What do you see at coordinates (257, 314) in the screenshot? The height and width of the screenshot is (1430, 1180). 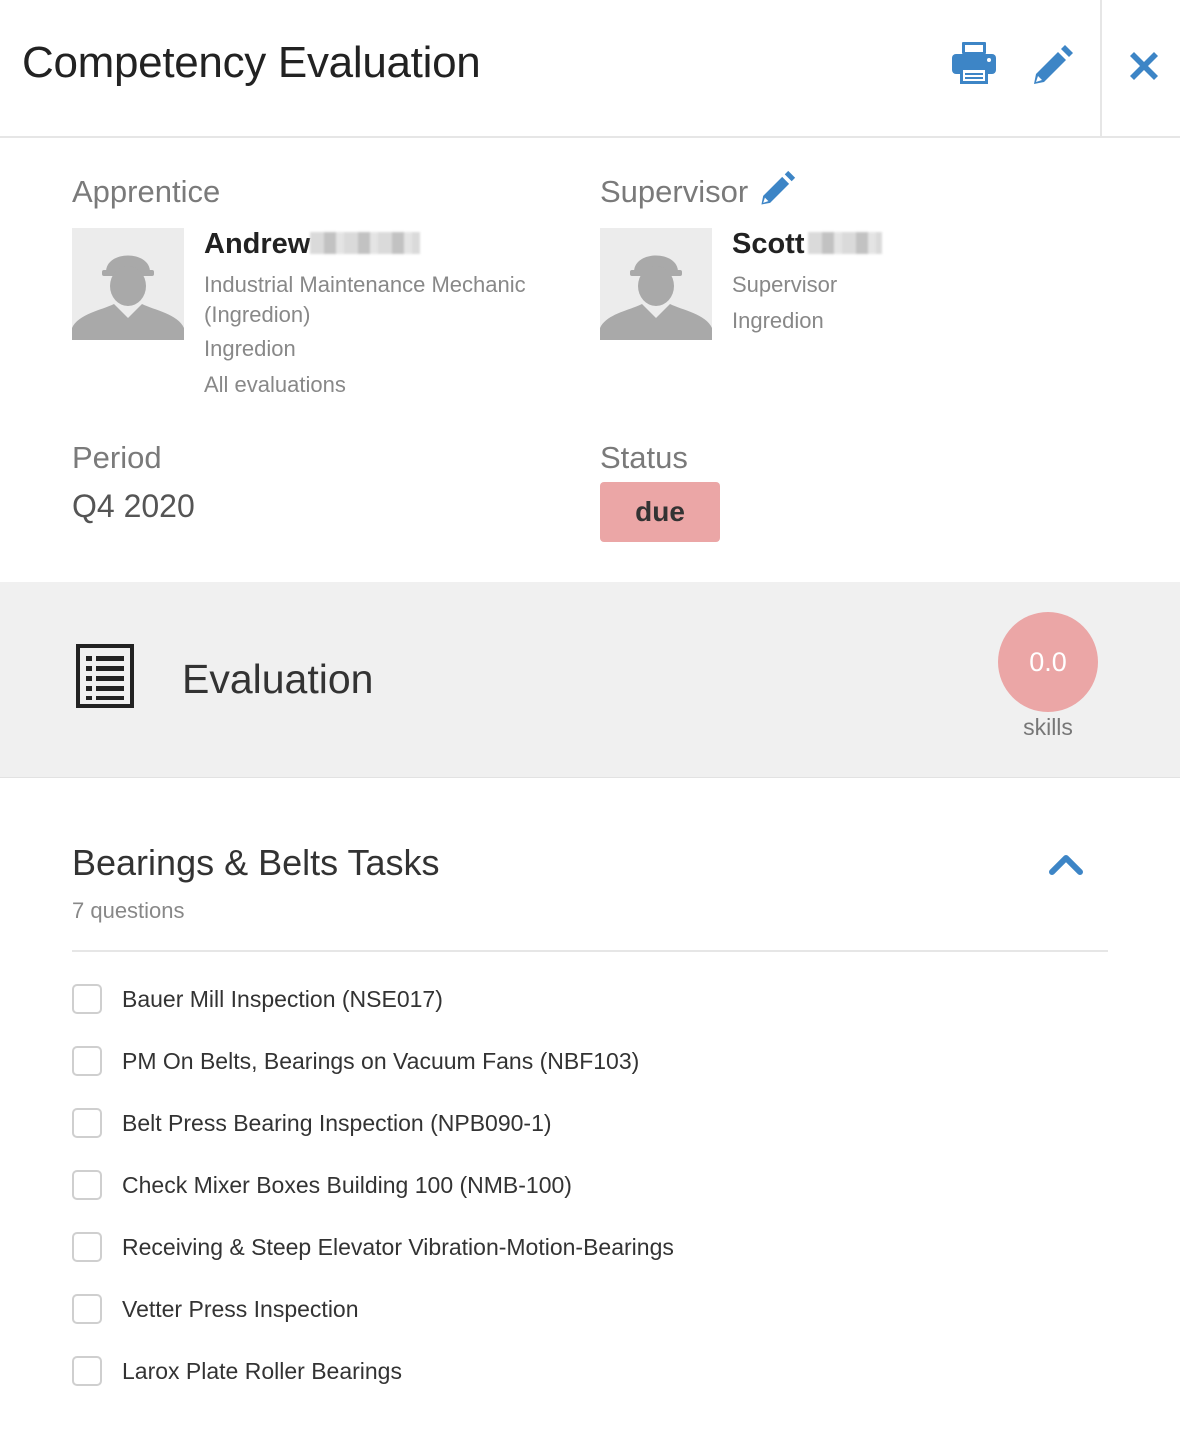 I see `apprentice-role-org: (Ingredion)` at bounding box center [257, 314].